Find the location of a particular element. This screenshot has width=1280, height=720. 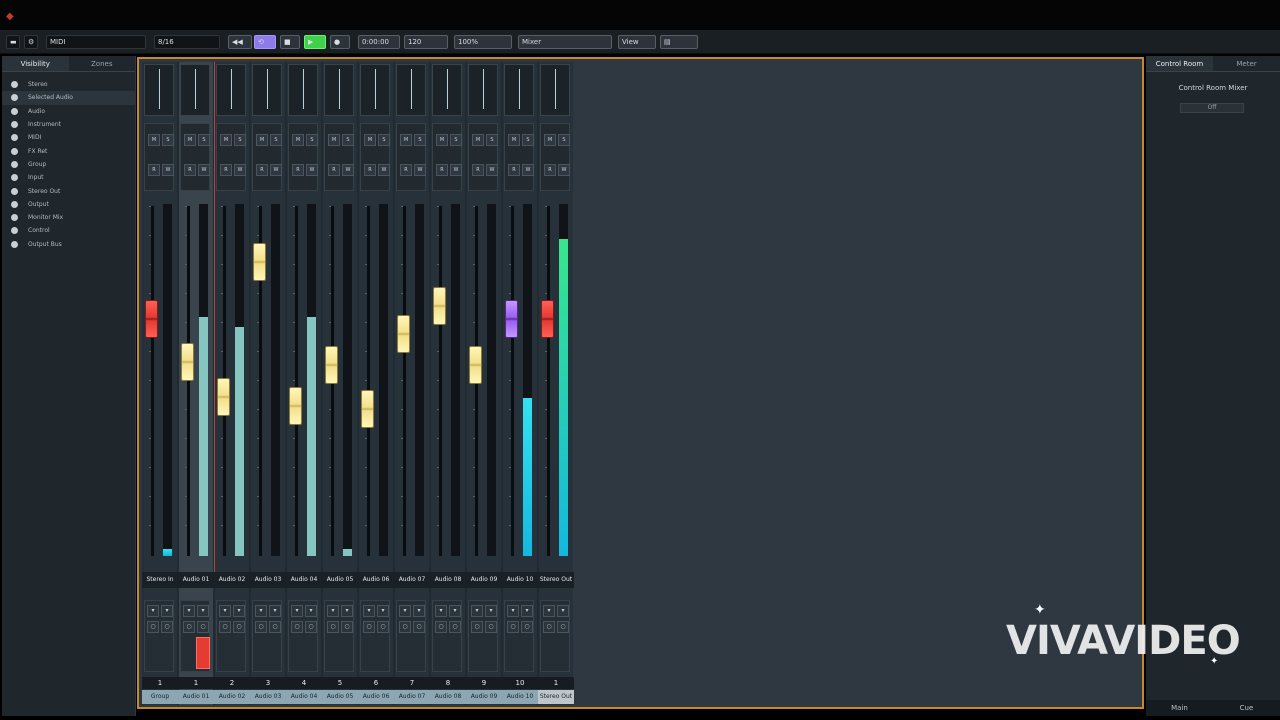

tab-visibility: Visibility is located at coordinates (35, 63).